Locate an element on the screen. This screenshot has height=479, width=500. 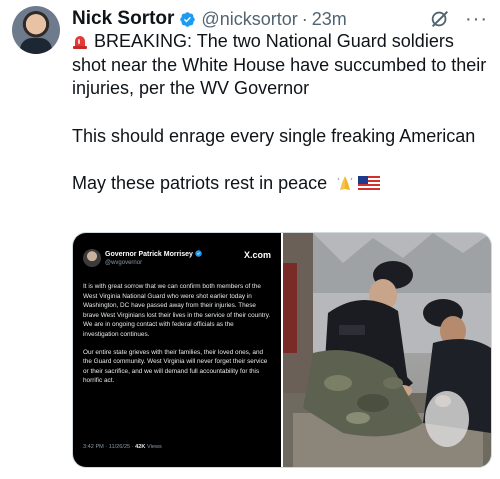
tweet-paragraph-3: May these patriots rest in peace is located at coordinates (282, 184).